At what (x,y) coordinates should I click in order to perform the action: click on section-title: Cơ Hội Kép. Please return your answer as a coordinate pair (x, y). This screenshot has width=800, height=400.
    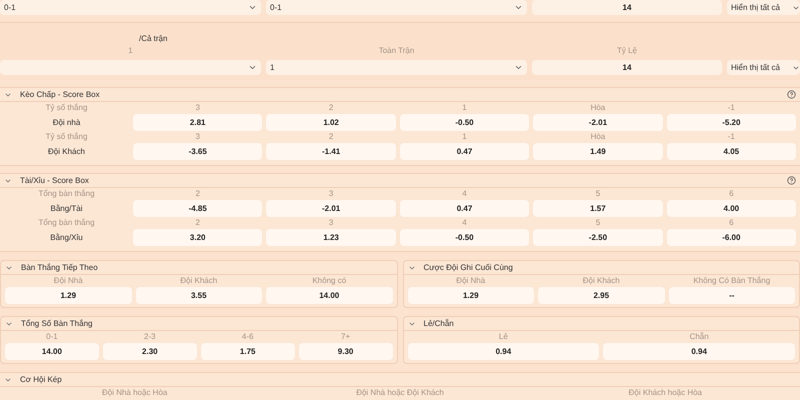
    Looking at the image, I should click on (41, 380).